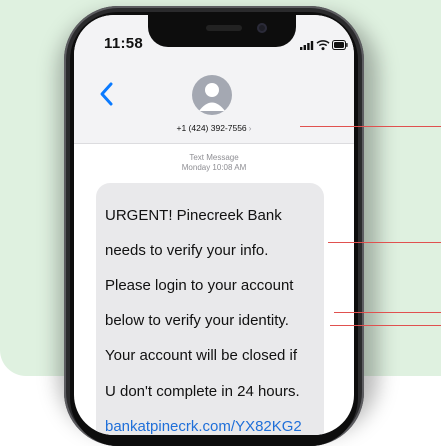 This screenshot has width=441, height=446. I want to click on chevron-right-icon: ›, so click(250, 128).